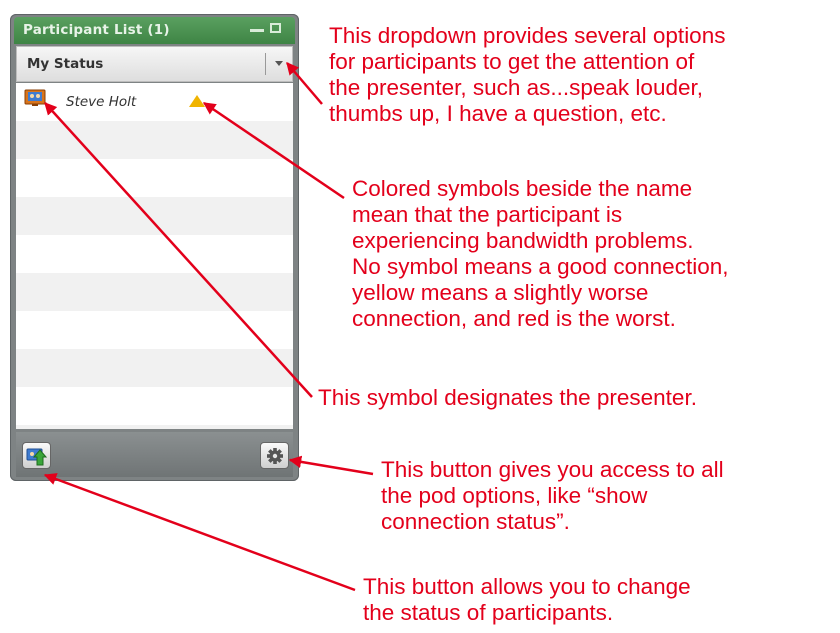 Image resolution: width=840 pixels, height=633 pixels. What do you see at coordinates (199, 532) in the screenshot?
I see `arrow-to-status-button` at bounding box center [199, 532].